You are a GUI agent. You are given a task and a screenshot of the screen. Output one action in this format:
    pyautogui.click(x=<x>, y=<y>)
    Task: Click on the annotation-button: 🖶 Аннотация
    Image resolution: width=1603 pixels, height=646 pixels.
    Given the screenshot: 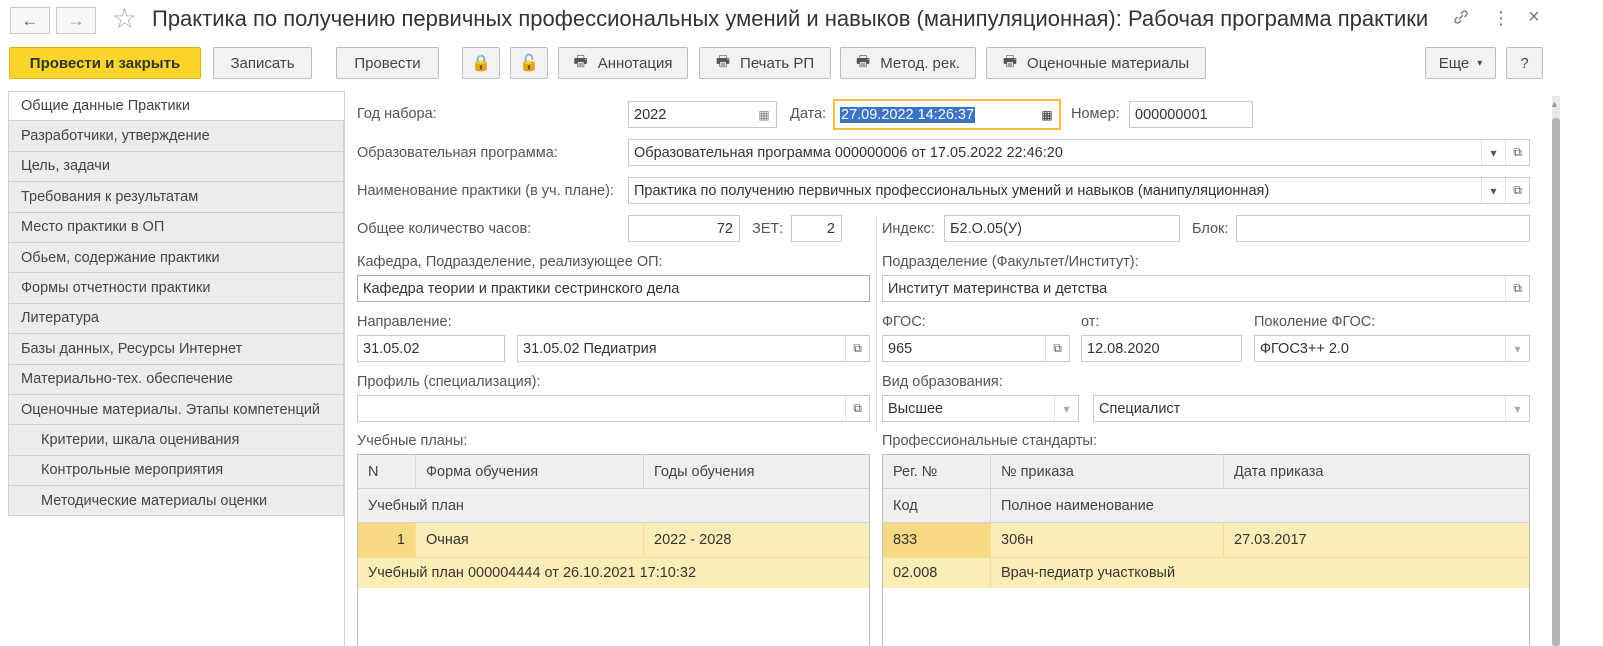 What is the action you would take?
    pyautogui.click(x=623, y=63)
    